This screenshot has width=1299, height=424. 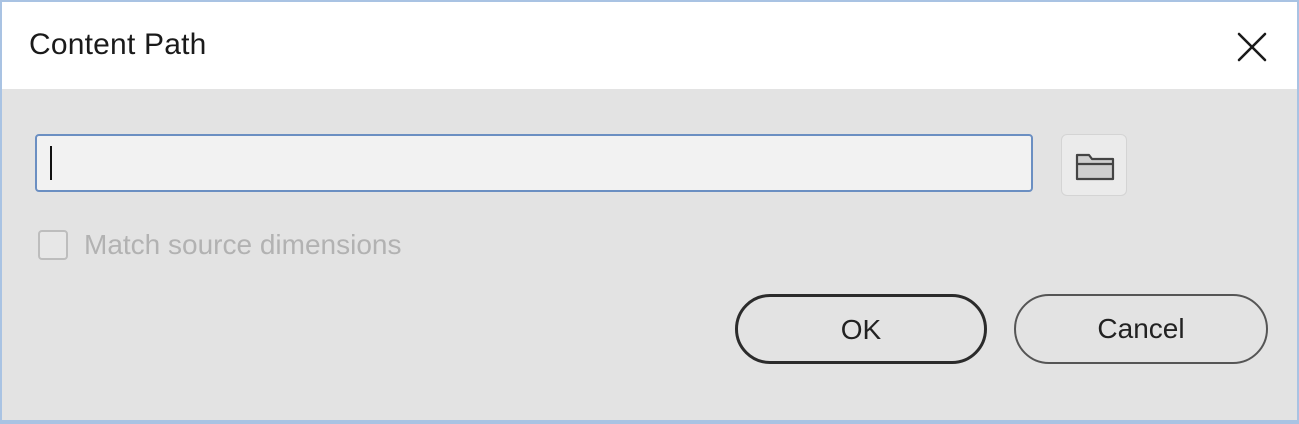 I want to click on match-source-checkbox, so click(x=53, y=245).